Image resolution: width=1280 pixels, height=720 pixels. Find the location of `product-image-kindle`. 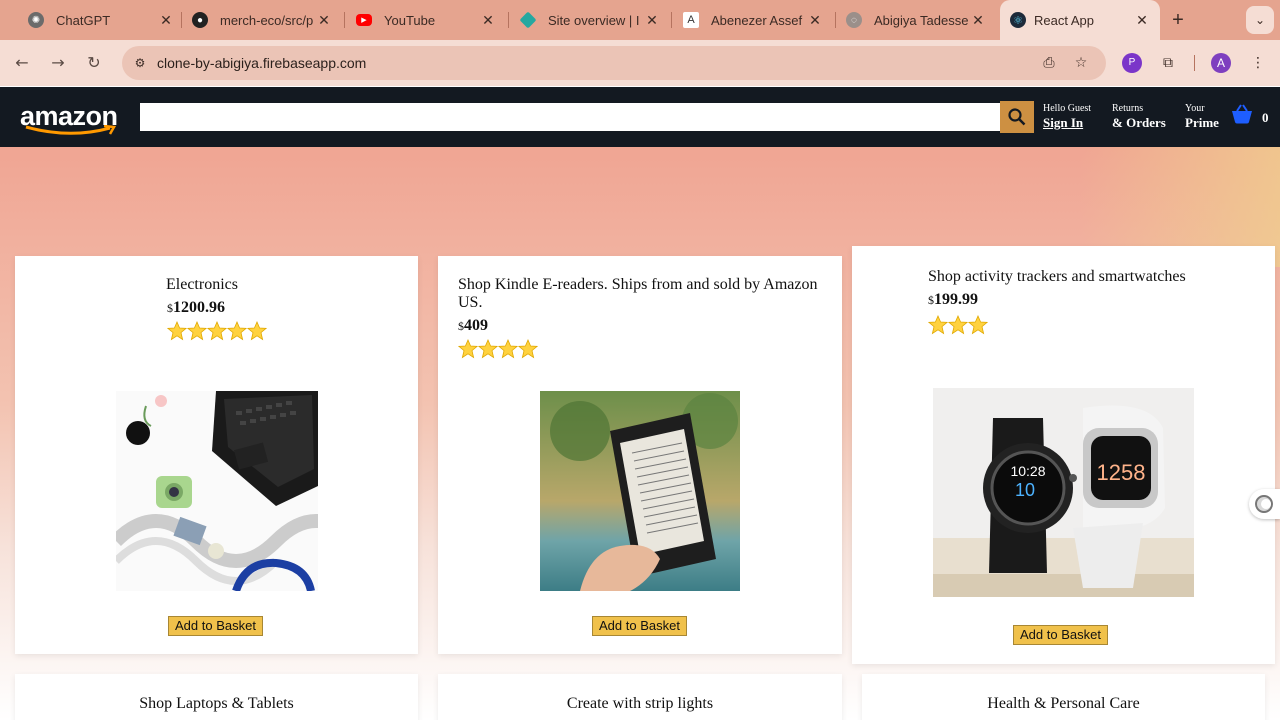

product-image-kindle is located at coordinates (640, 491).